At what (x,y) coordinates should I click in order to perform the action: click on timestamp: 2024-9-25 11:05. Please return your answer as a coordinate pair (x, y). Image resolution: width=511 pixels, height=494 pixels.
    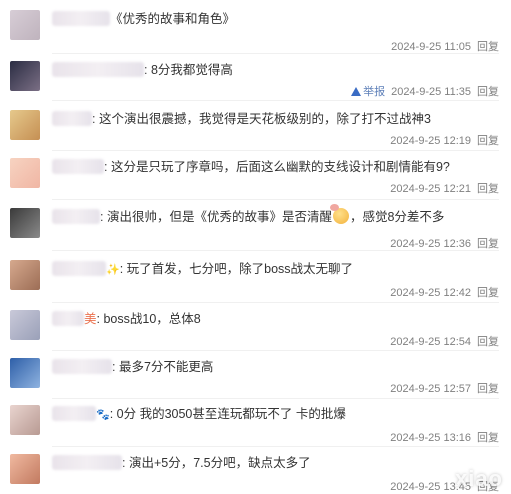
    Looking at the image, I should click on (431, 47).